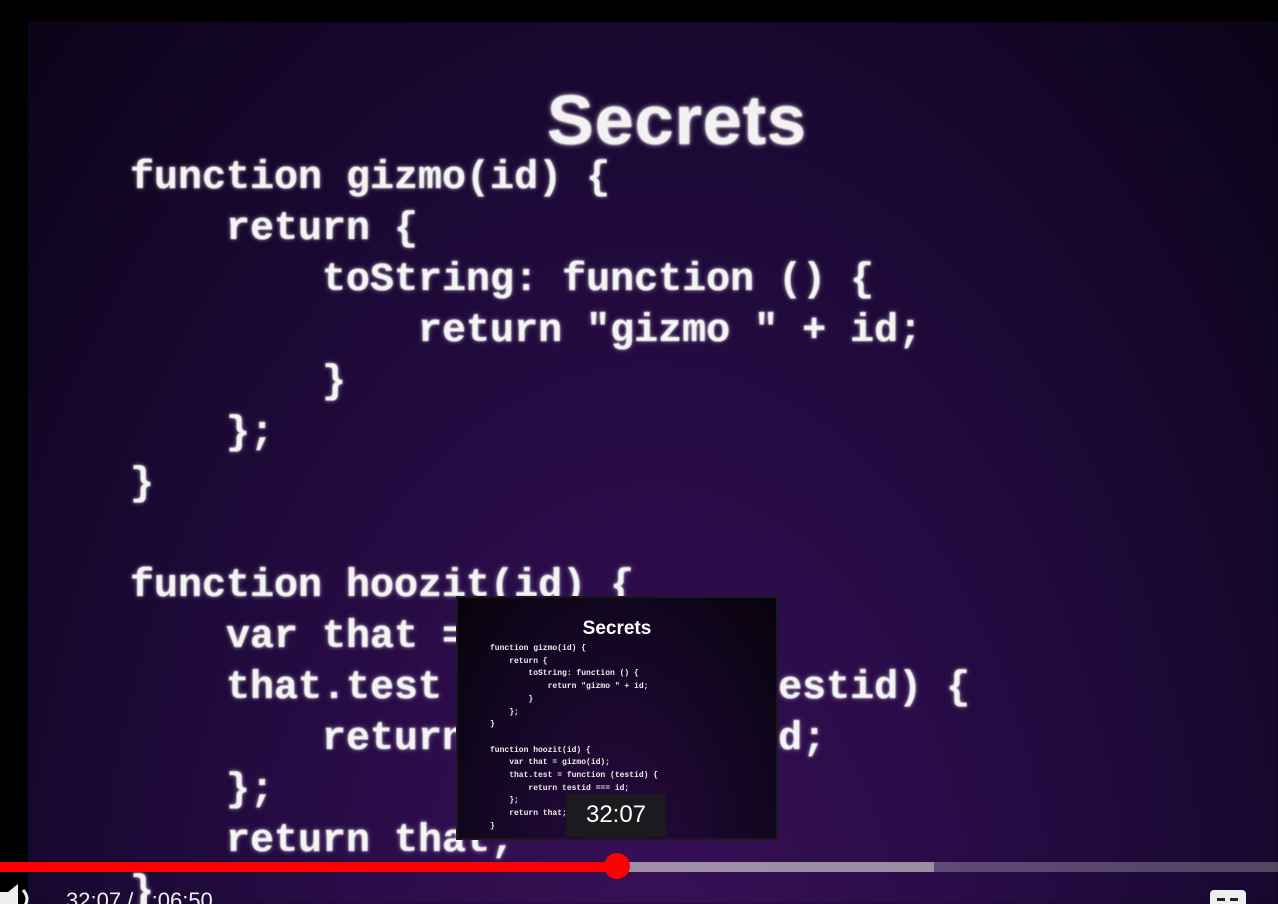 This screenshot has width=1278, height=904. I want to click on code-line: function gizmo(id) {, so click(370, 178).